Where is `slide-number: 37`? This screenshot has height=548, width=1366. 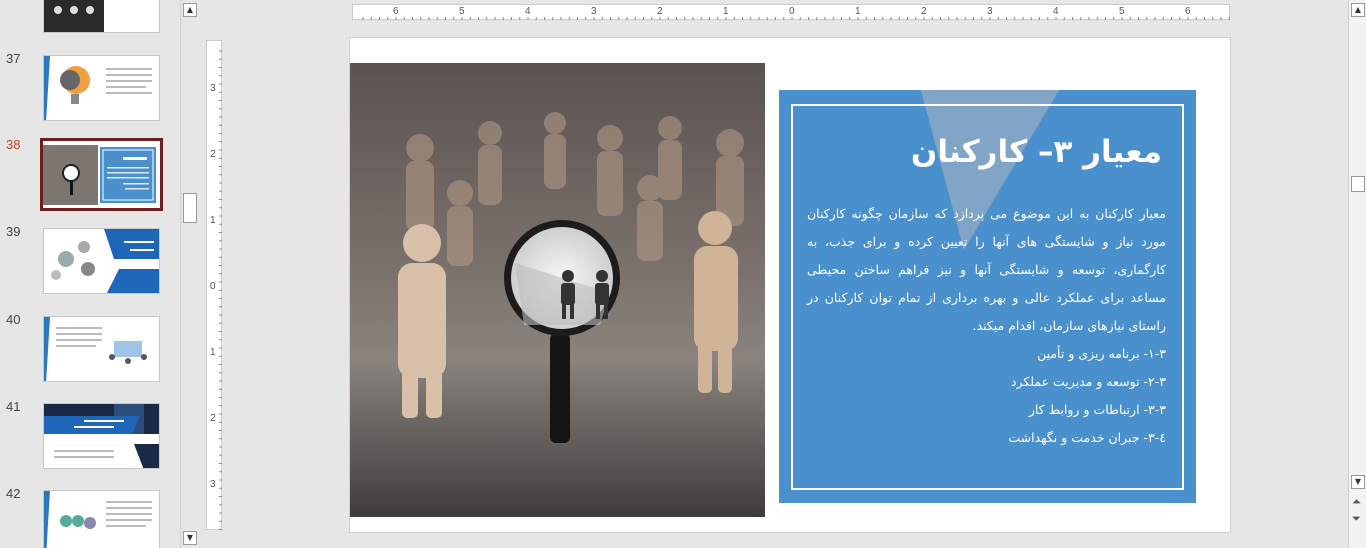 slide-number: 37 is located at coordinates (13, 58).